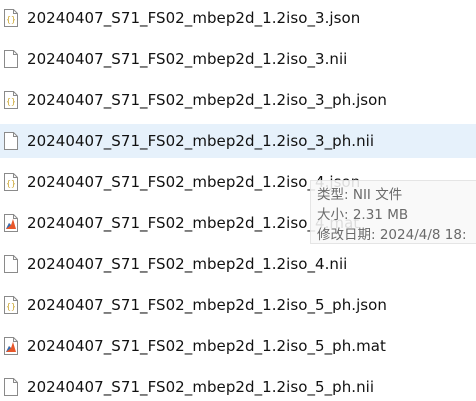 The height and width of the screenshot is (401, 476). I want to click on file-row: 20240407_S71_FS02_mbep2d_1.2iso_5_ph.mat, so click(238, 346).